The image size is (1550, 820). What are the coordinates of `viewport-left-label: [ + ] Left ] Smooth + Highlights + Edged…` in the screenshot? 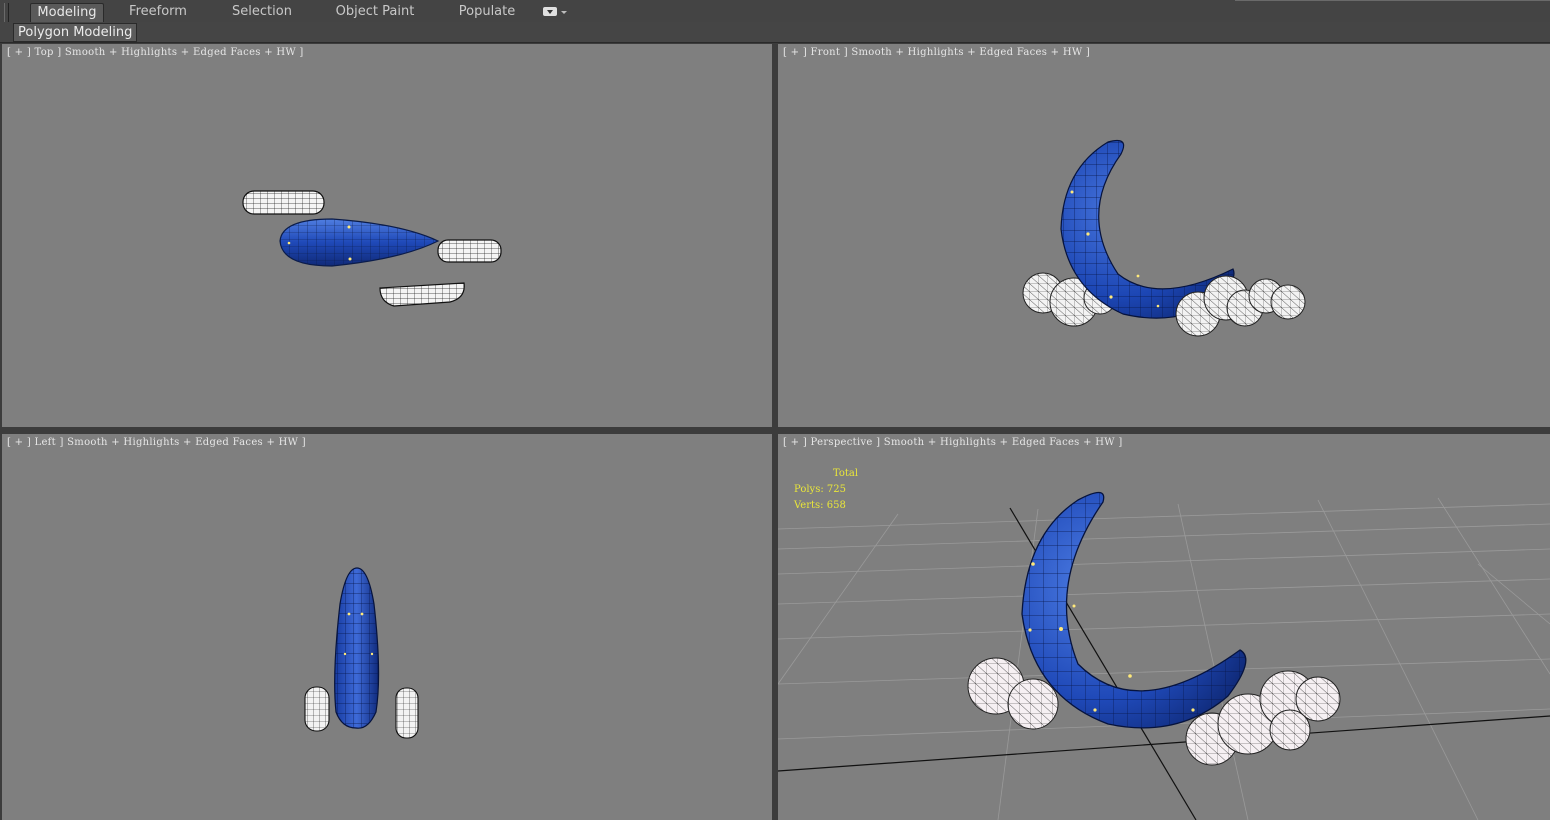 It's located at (156, 442).